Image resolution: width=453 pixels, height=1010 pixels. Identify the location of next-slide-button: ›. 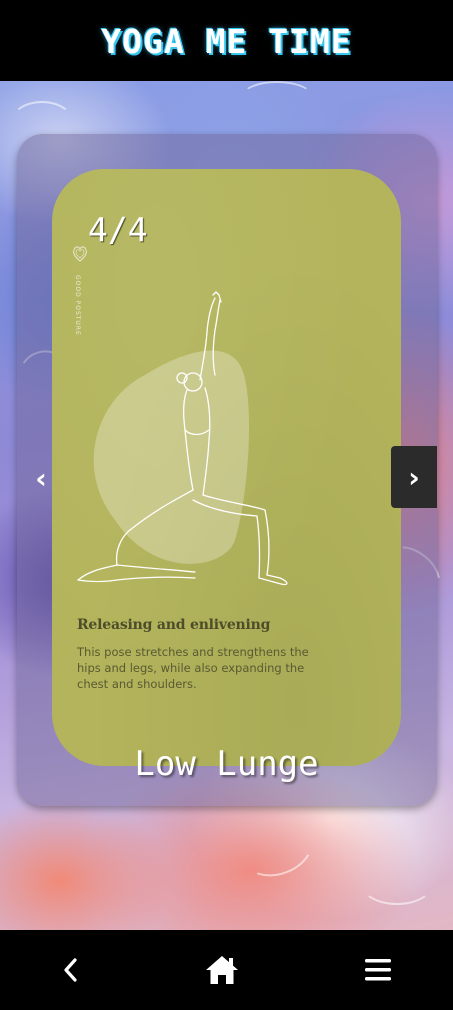
(414, 477).